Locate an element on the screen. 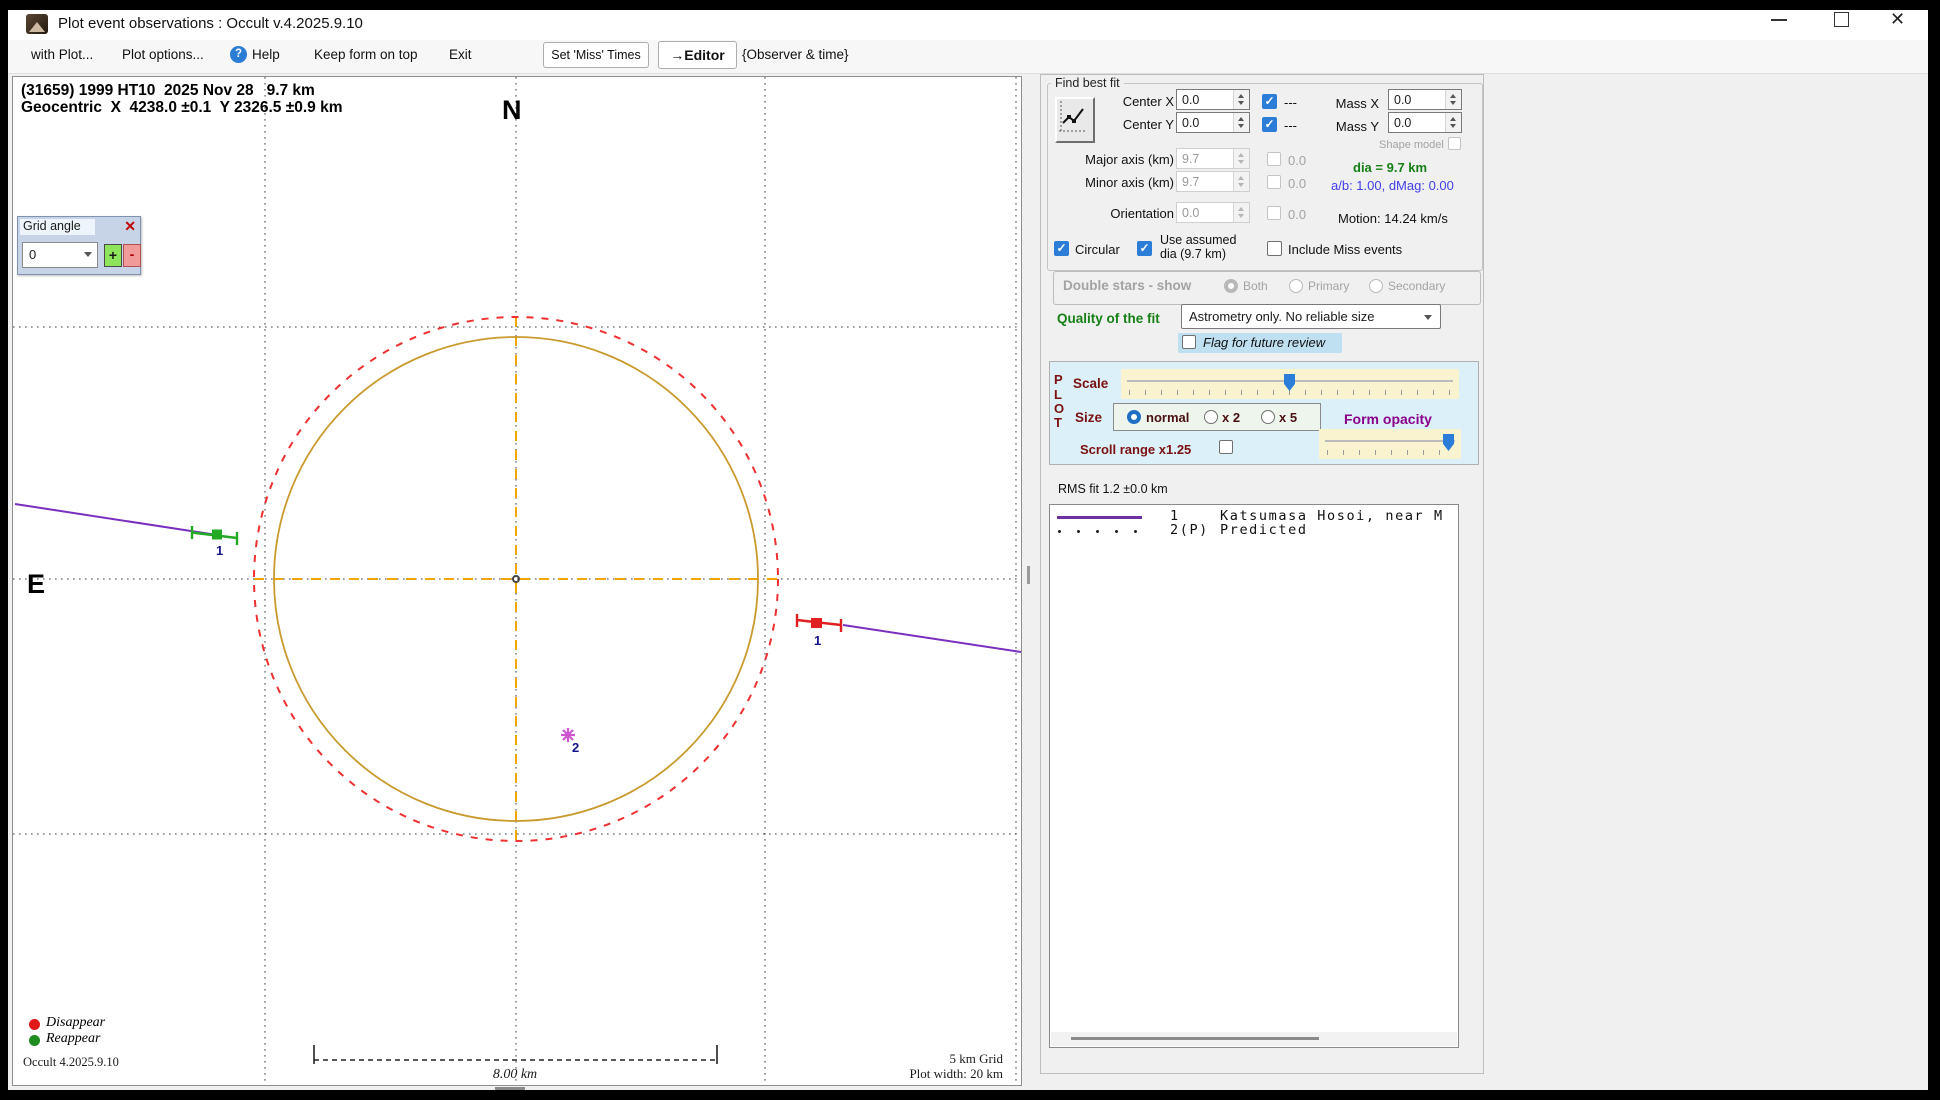 The width and height of the screenshot is (1940, 1100). minimize-icon is located at coordinates (1779, 20).